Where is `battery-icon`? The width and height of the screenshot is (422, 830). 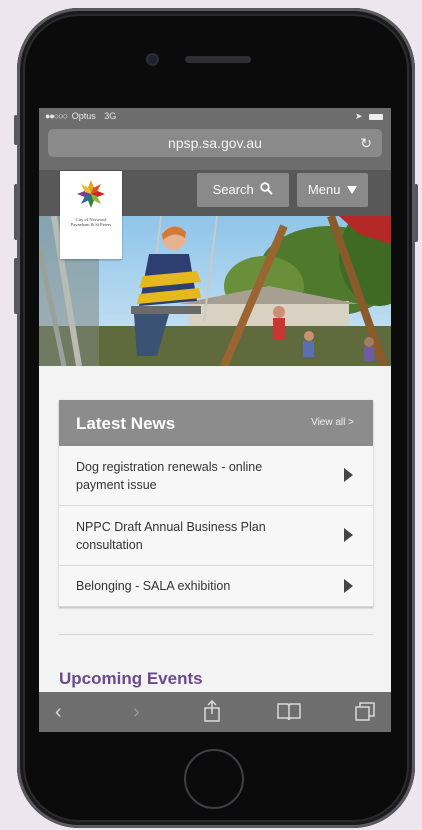
battery-icon is located at coordinates (376, 116).